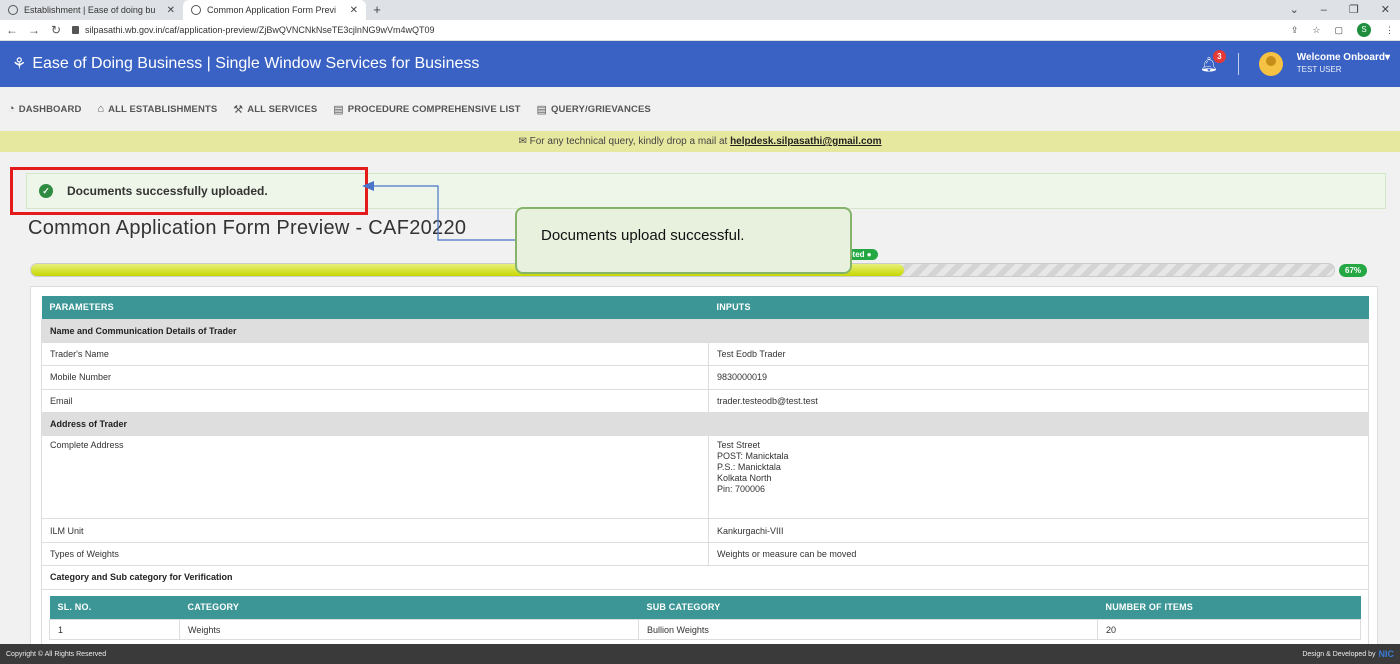 The width and height of the screenshot is (1400, 664). What do you see at coordinates (1038, 554) in the screenshot?
I see `value-cell: Weights or measure can be moved` at bounding box center [1038, 554].